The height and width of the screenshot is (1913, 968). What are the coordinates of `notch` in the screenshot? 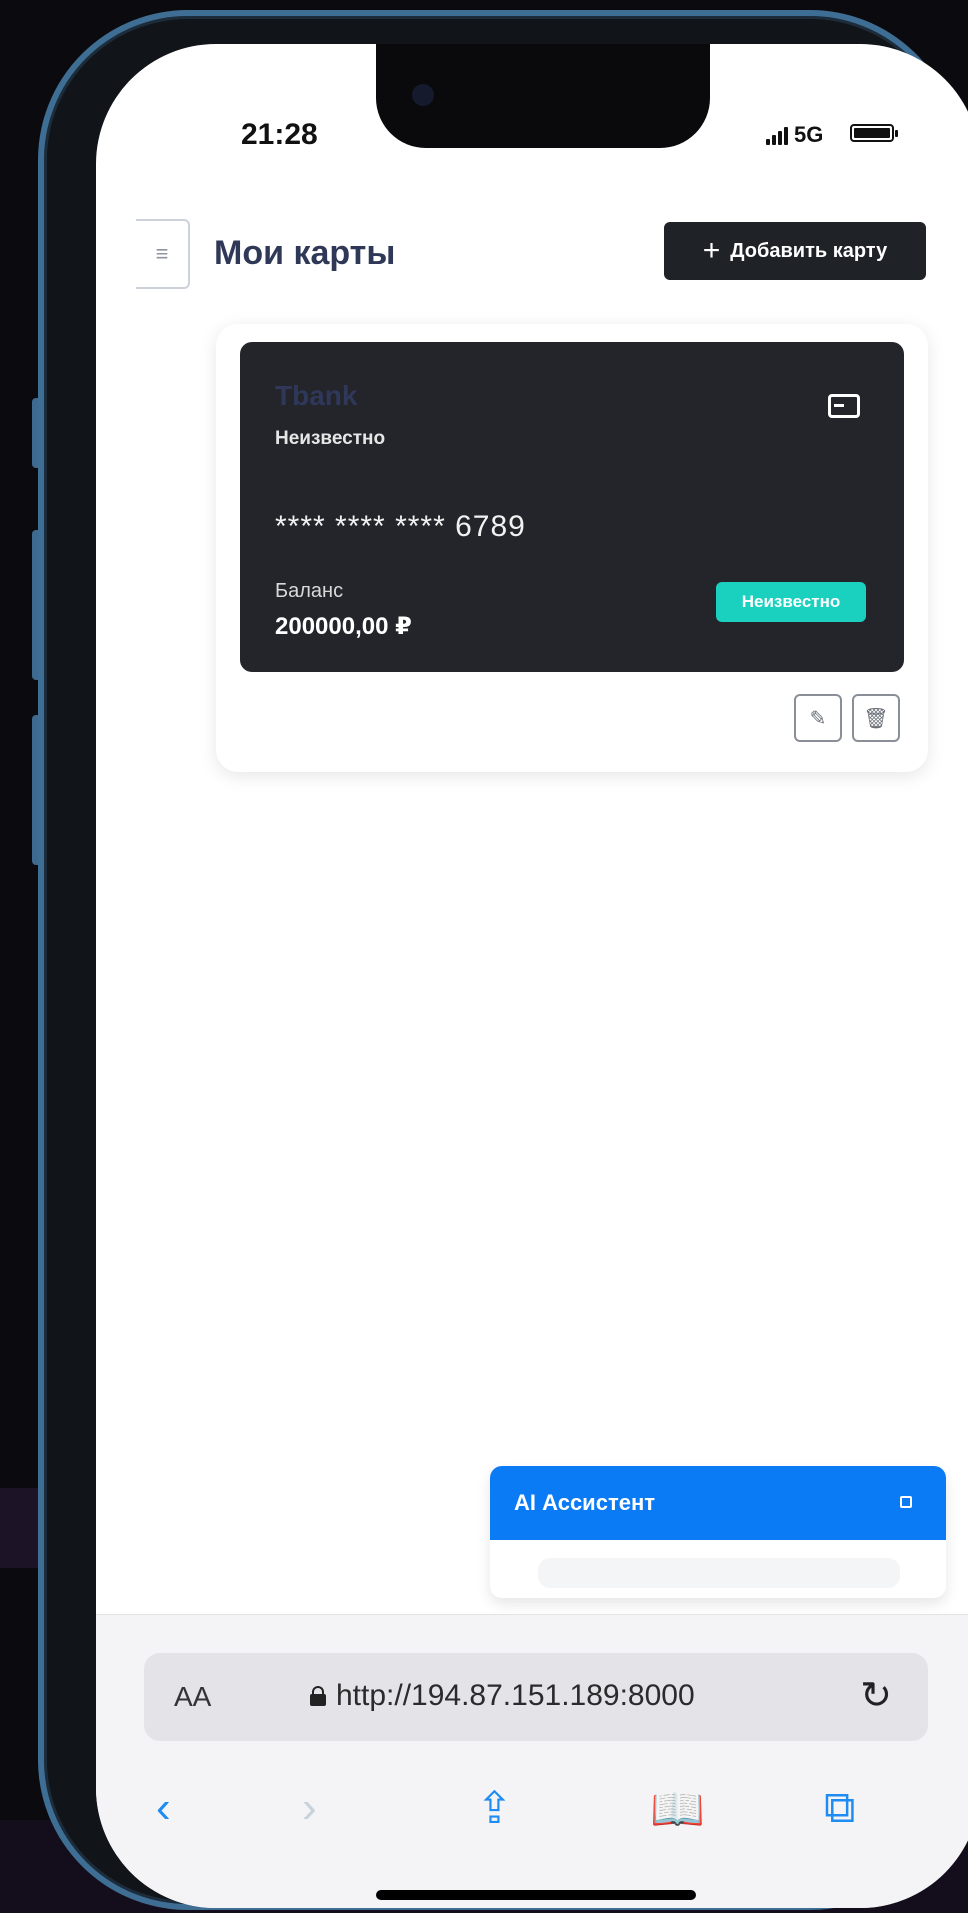 It's located at (543, 96).